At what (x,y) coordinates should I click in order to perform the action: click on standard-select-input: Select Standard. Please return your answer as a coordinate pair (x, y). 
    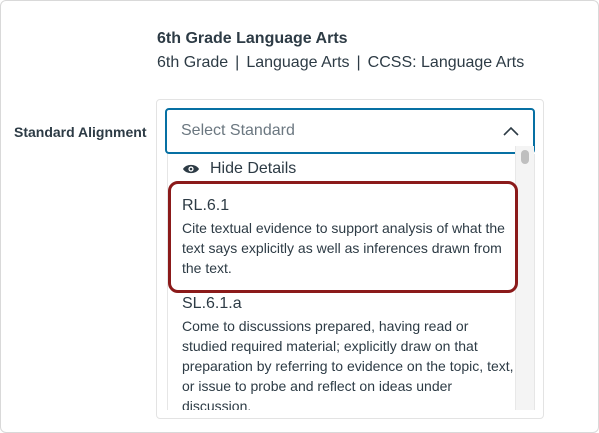
    Looking at the image, I should click on (350, 131).